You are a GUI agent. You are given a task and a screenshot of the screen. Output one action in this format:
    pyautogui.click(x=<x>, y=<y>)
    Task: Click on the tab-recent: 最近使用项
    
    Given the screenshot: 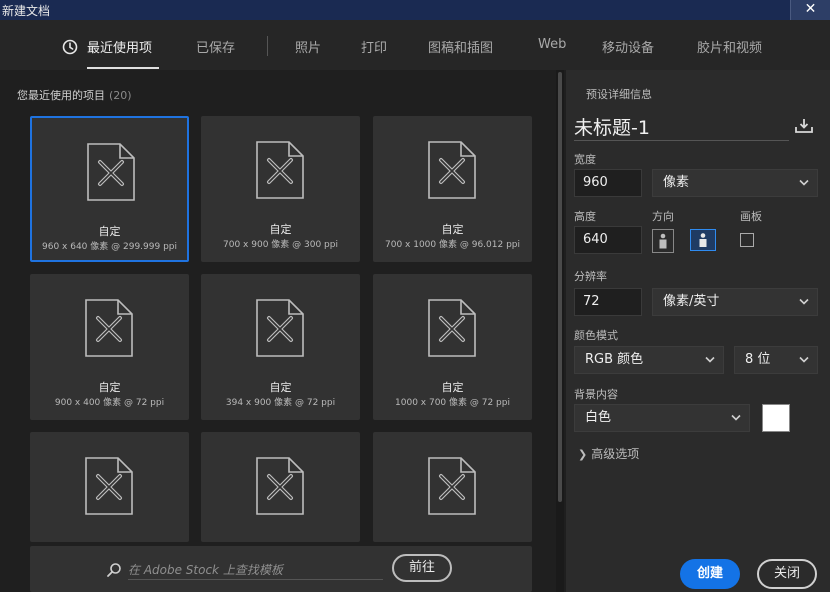 What is the action you would take?
    pyautogui.click(x=119, y=46)
    